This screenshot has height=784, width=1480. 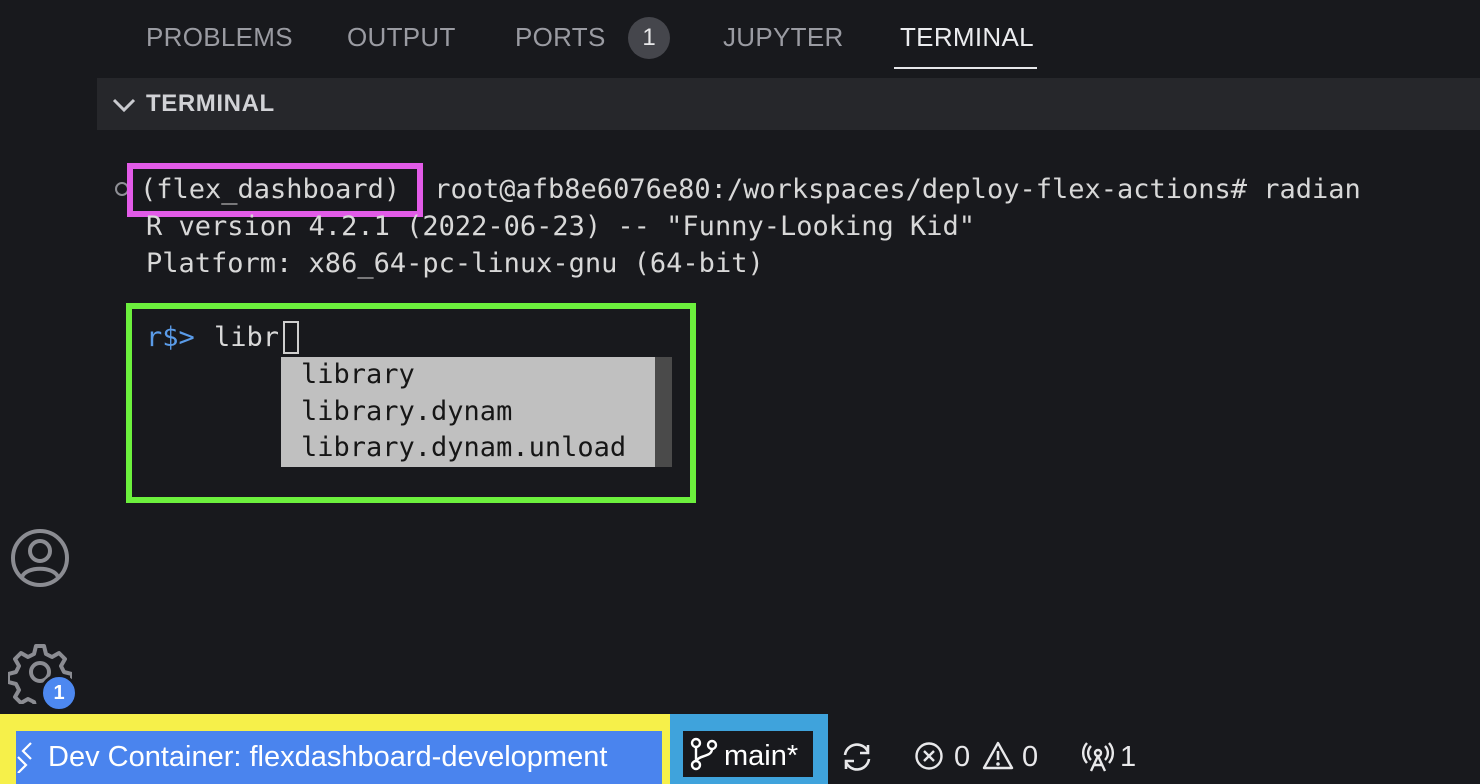 What do you see at coordinates (455, 263) in the screenshot?
I see `terminal-platform-line: Platform: x86_64-pc-linux-gnu (64-bit)` at bounding box center [455, 263].